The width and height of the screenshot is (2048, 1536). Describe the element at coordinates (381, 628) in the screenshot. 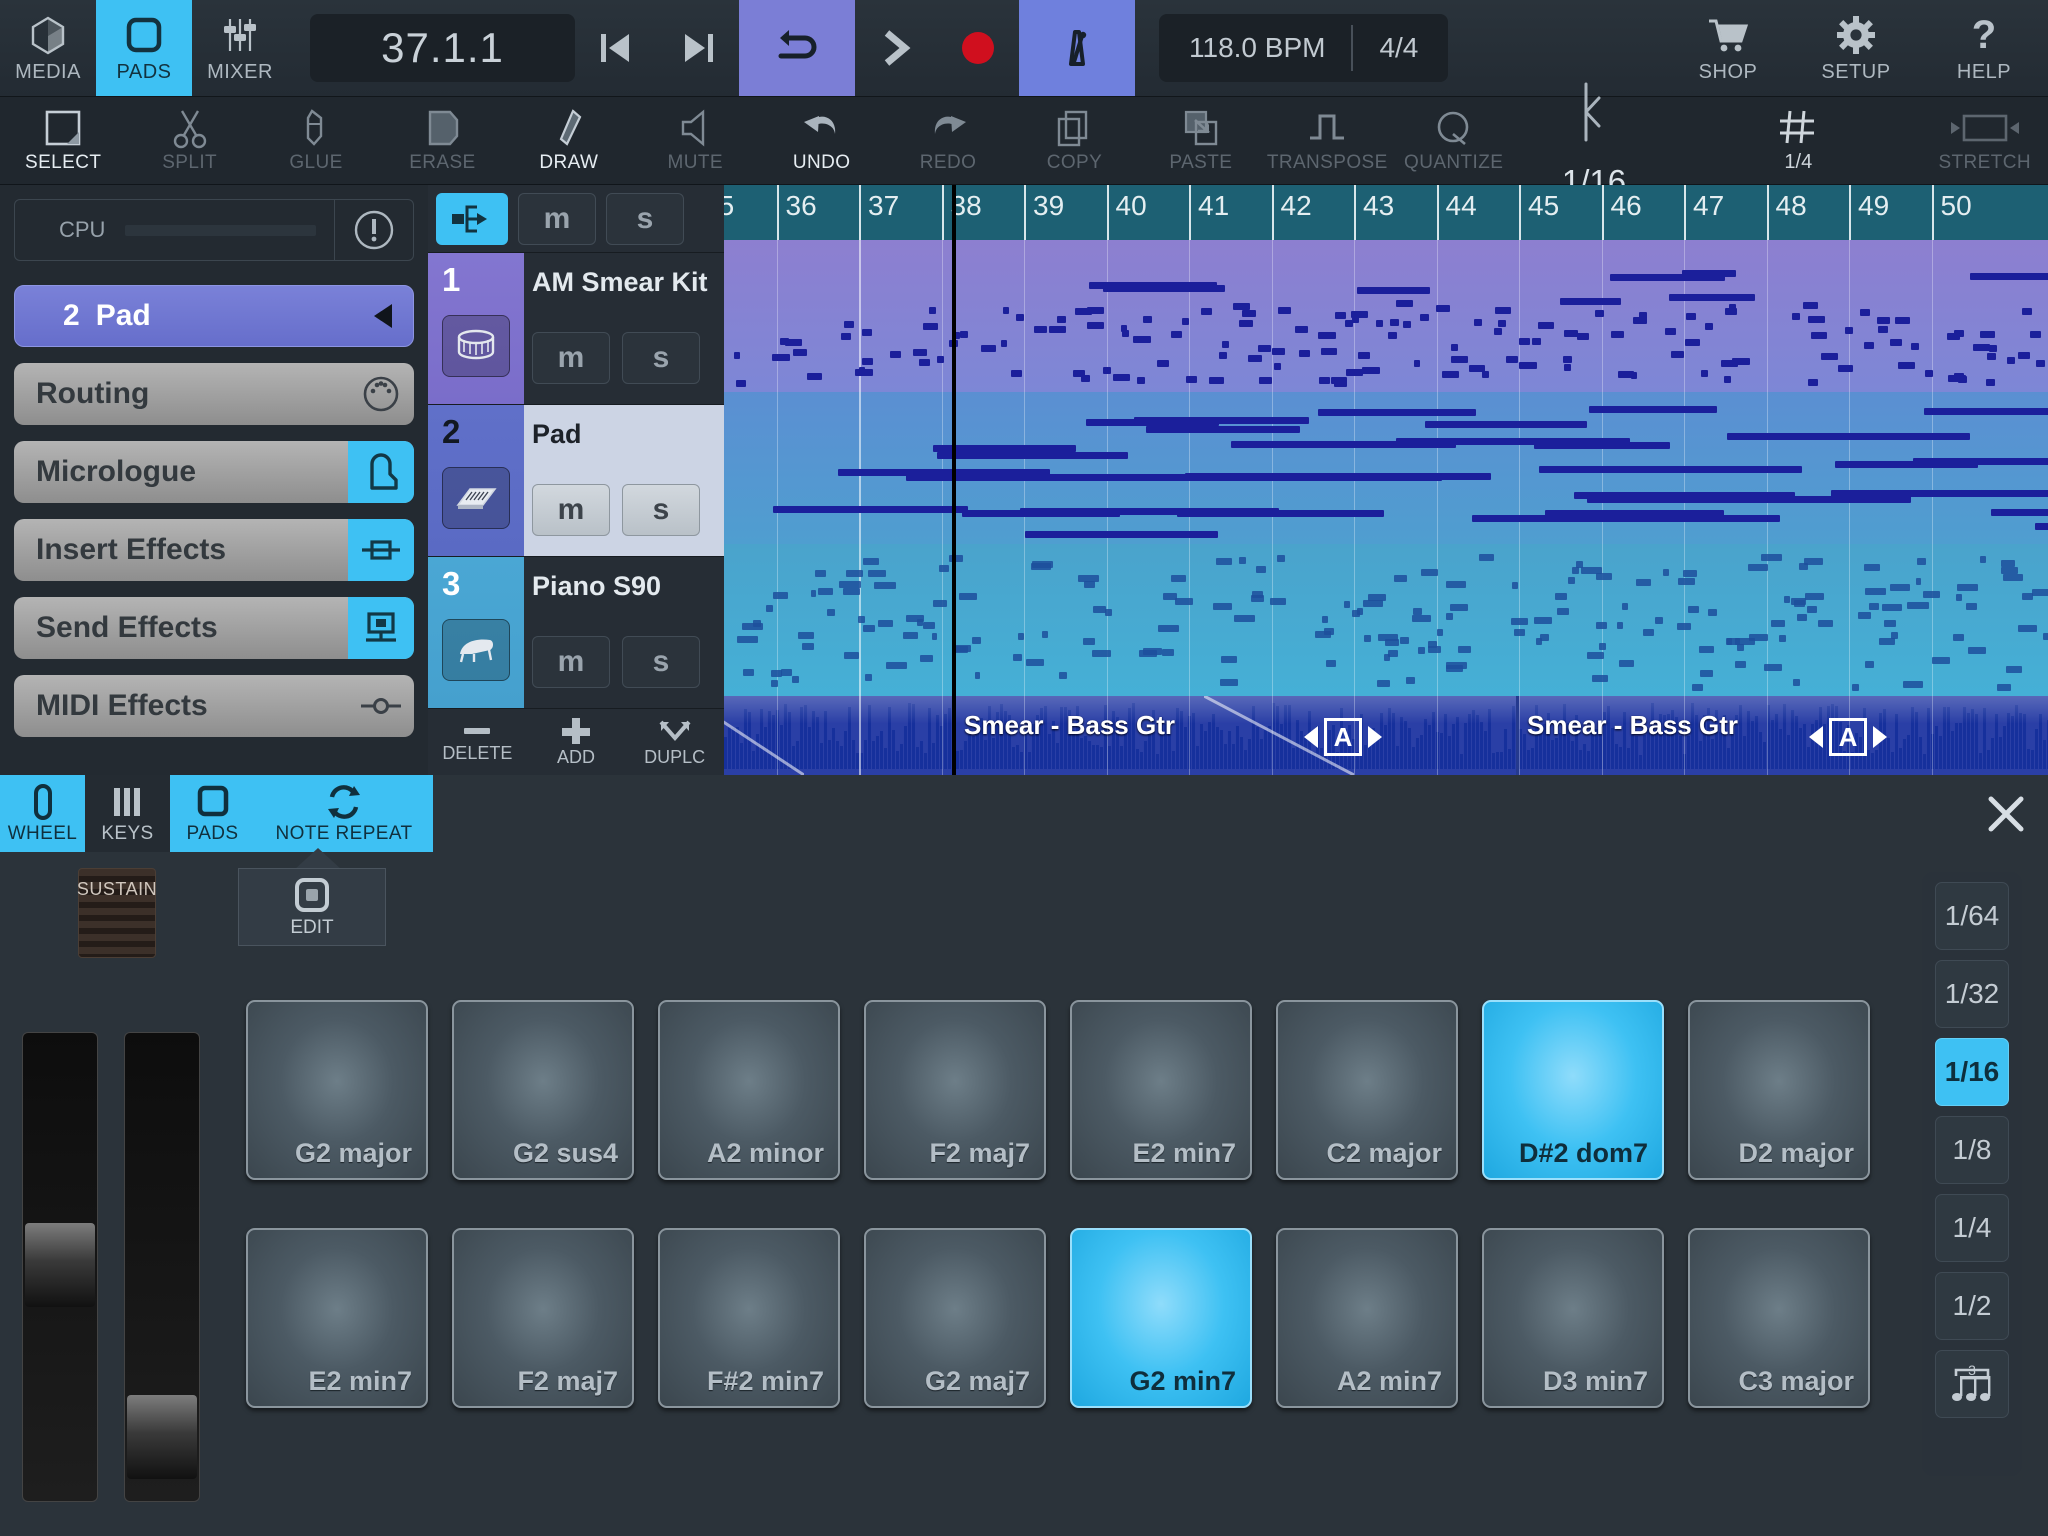

I see `send-fx-icon` at that location.